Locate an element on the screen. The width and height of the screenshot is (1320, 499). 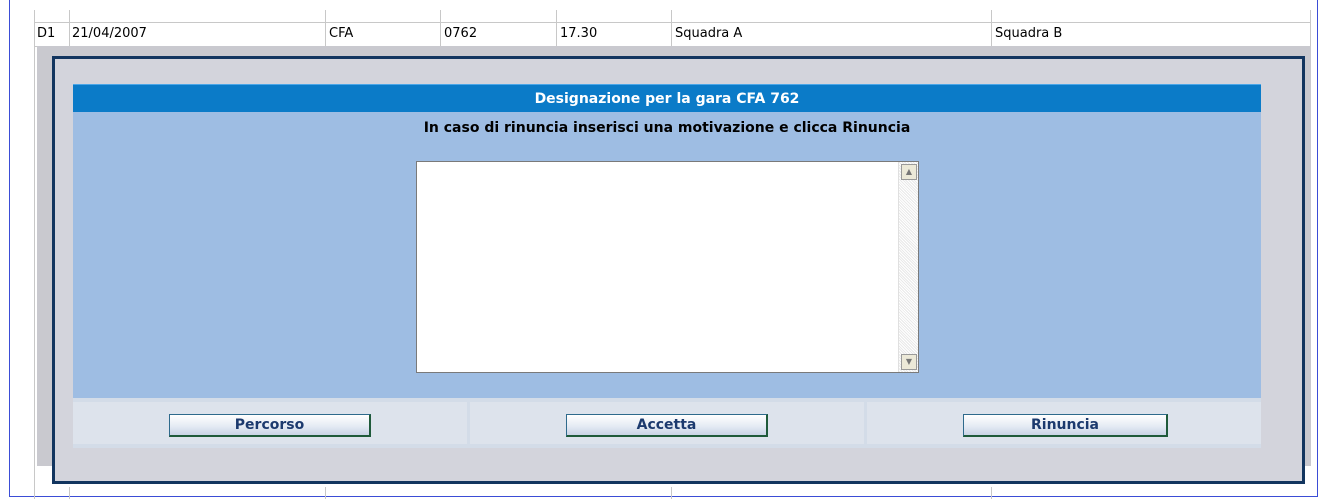
textarea-scrollbar: ▲ ▼ is located at coordinates (908, 267).